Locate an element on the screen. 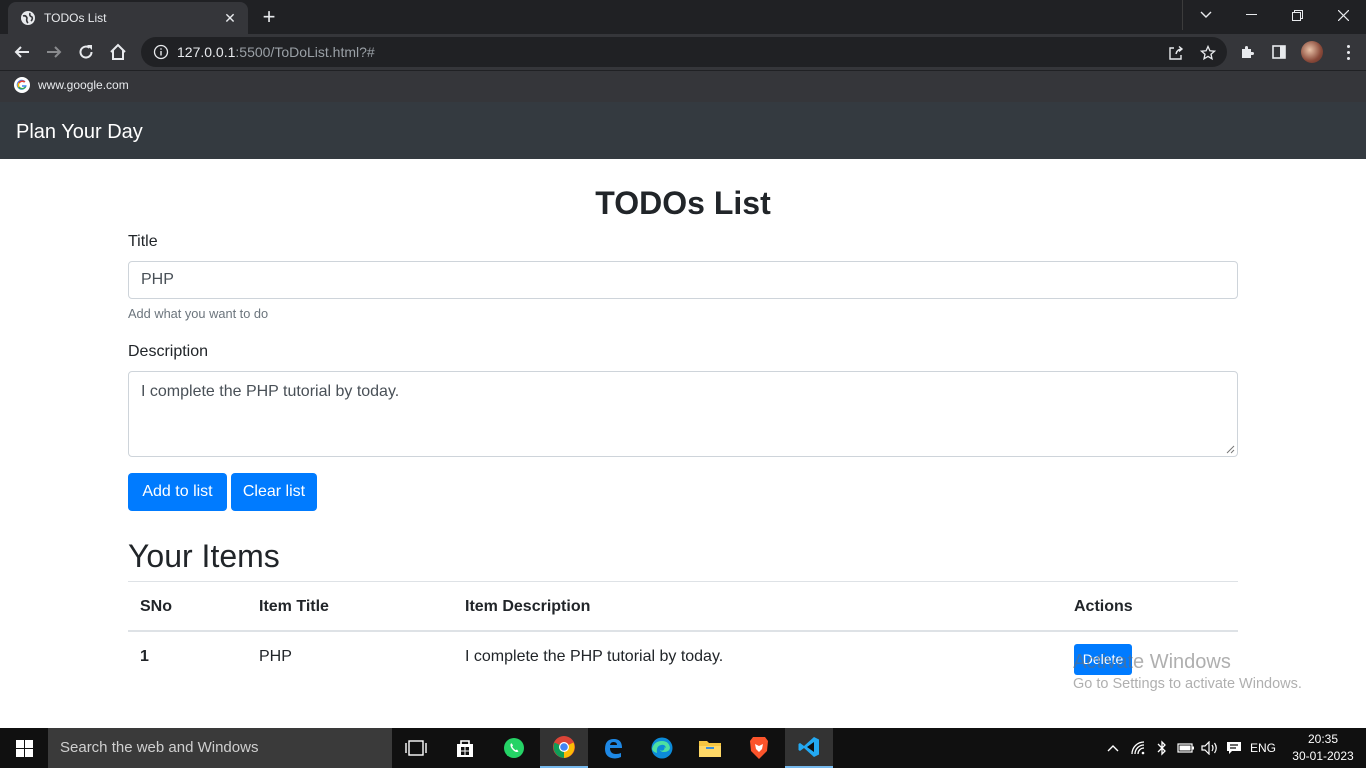 The image size is (1366, 768). row-description: I complete the PHP tutorial by today. is located at coordinates (594, 656).